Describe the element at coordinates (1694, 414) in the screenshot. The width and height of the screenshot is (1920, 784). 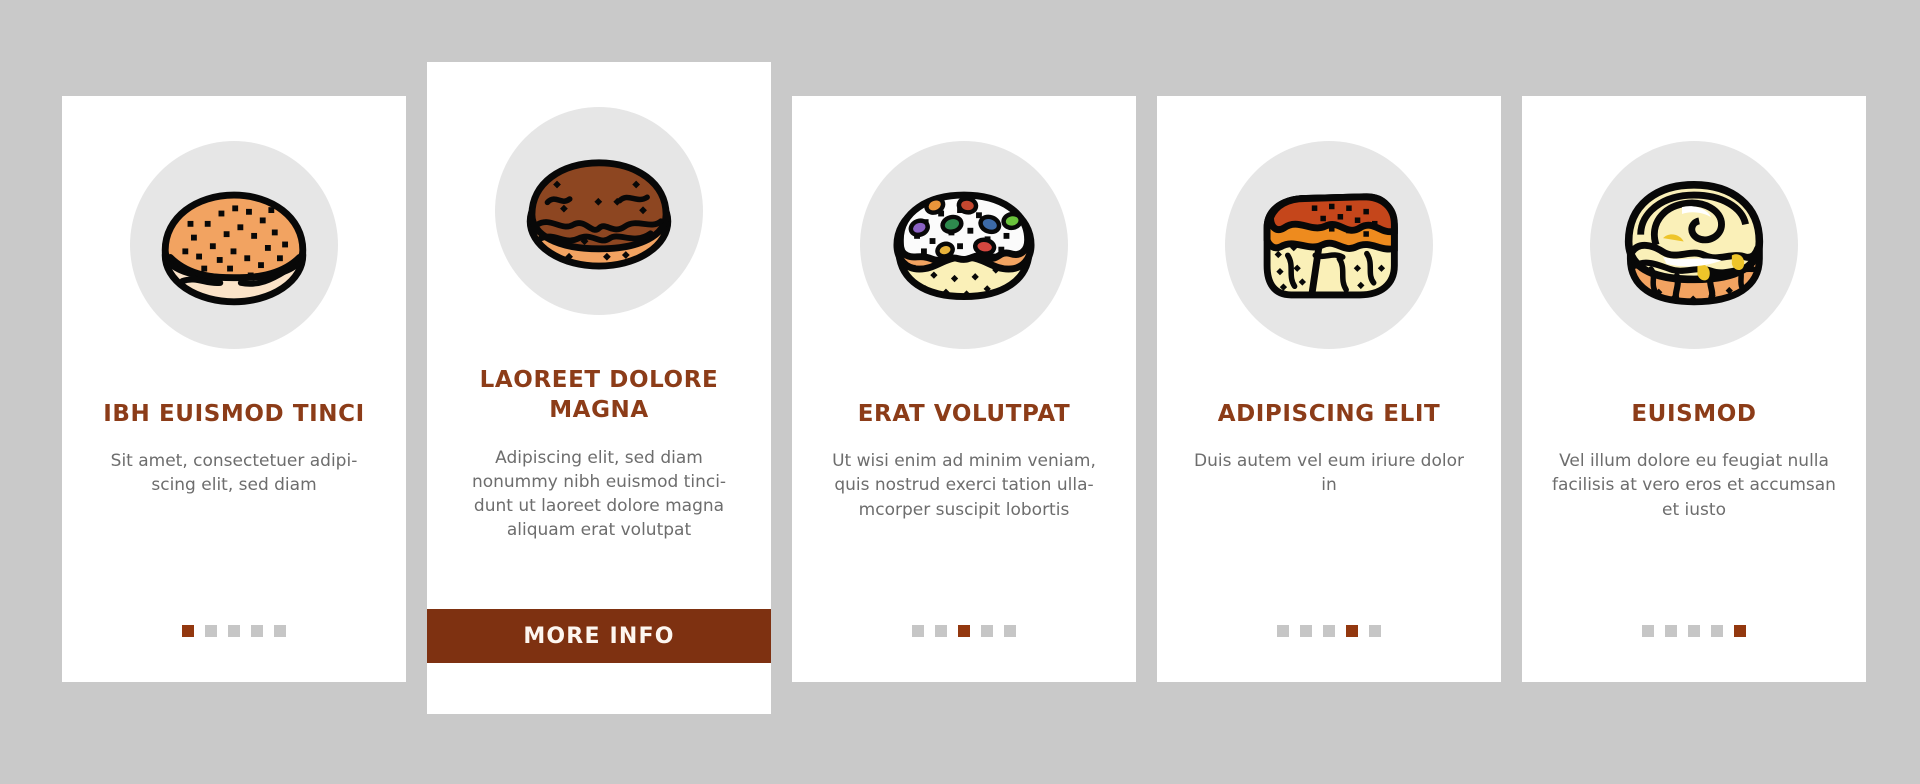
I see `card-title: EUISMOD` at that location.